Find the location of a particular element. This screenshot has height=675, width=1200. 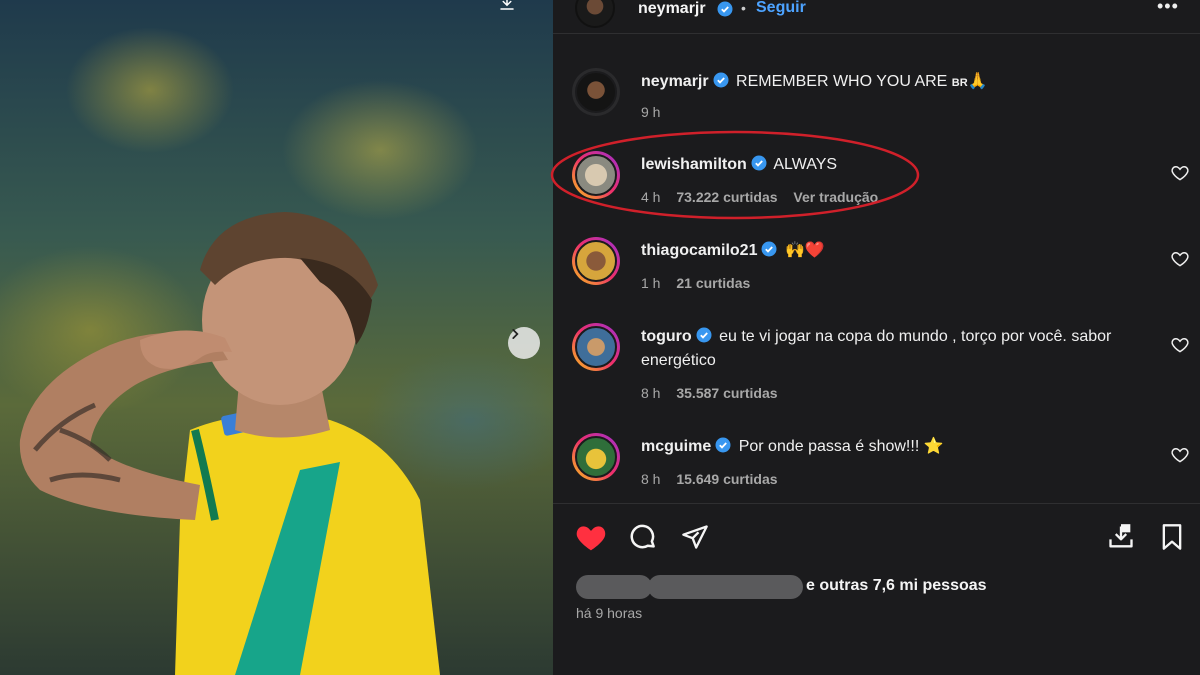

comment-text-block: thiagocamilo21 🙌❤️ is located at coordinates (891, 251).